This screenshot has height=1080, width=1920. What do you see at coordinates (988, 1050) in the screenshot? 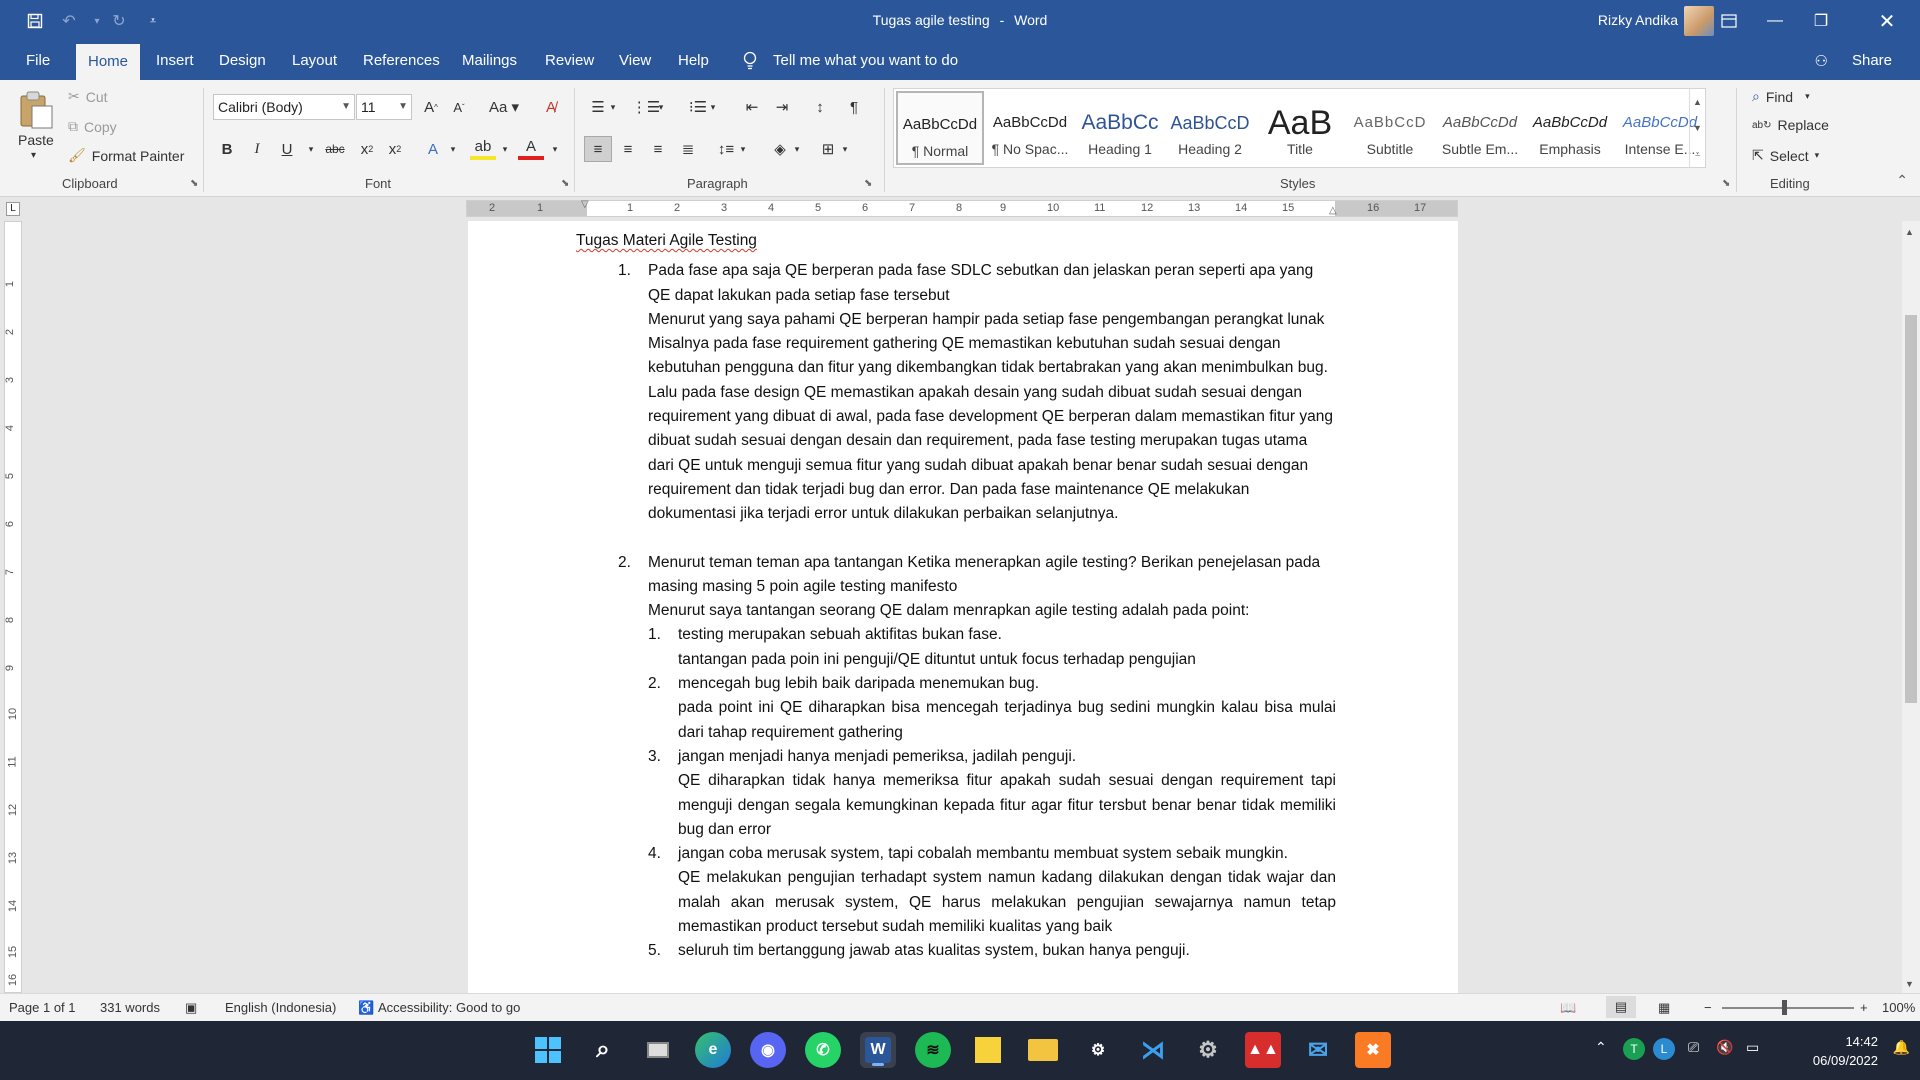
I see `sticky-notes-icon` at bounding box center [988, 1050].